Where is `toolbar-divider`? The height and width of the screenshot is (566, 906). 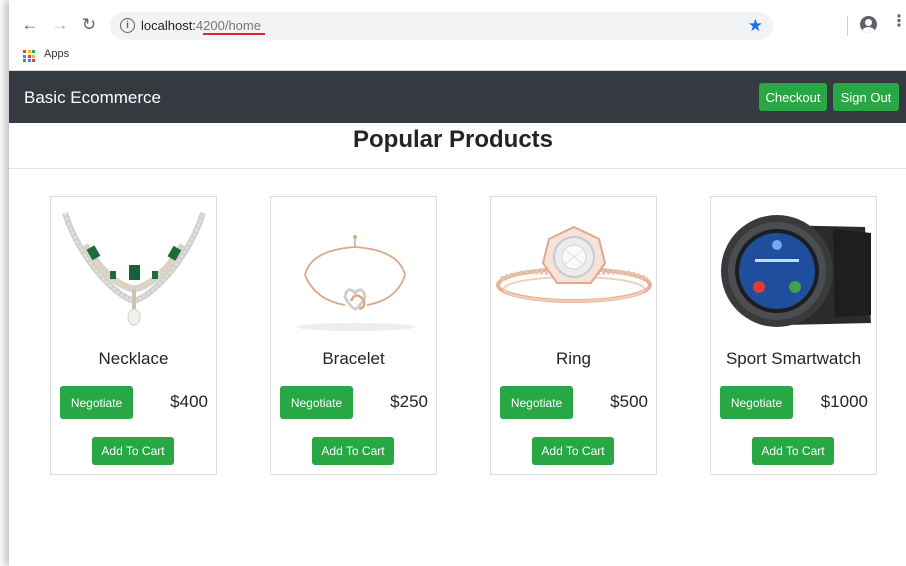
toolbar-divider is located at coordinates (847, 26).